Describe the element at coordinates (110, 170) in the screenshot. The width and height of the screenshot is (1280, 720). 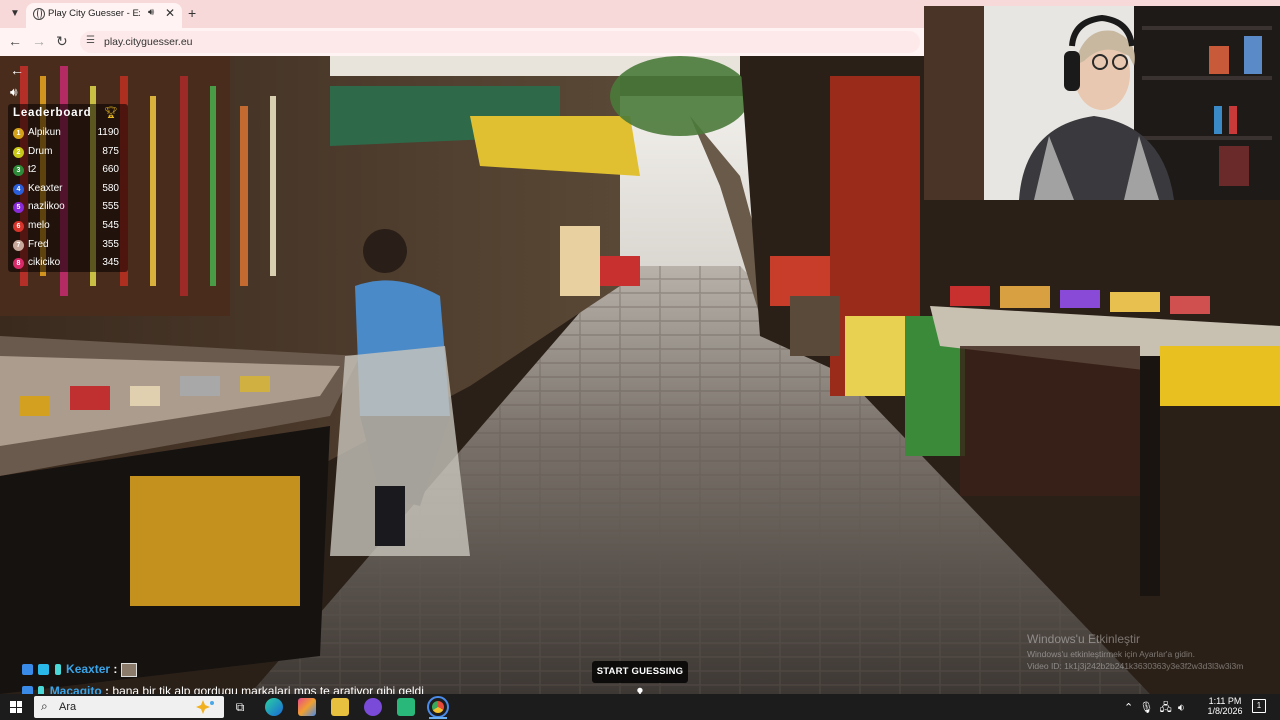
I see `player-score: 660` at that location.